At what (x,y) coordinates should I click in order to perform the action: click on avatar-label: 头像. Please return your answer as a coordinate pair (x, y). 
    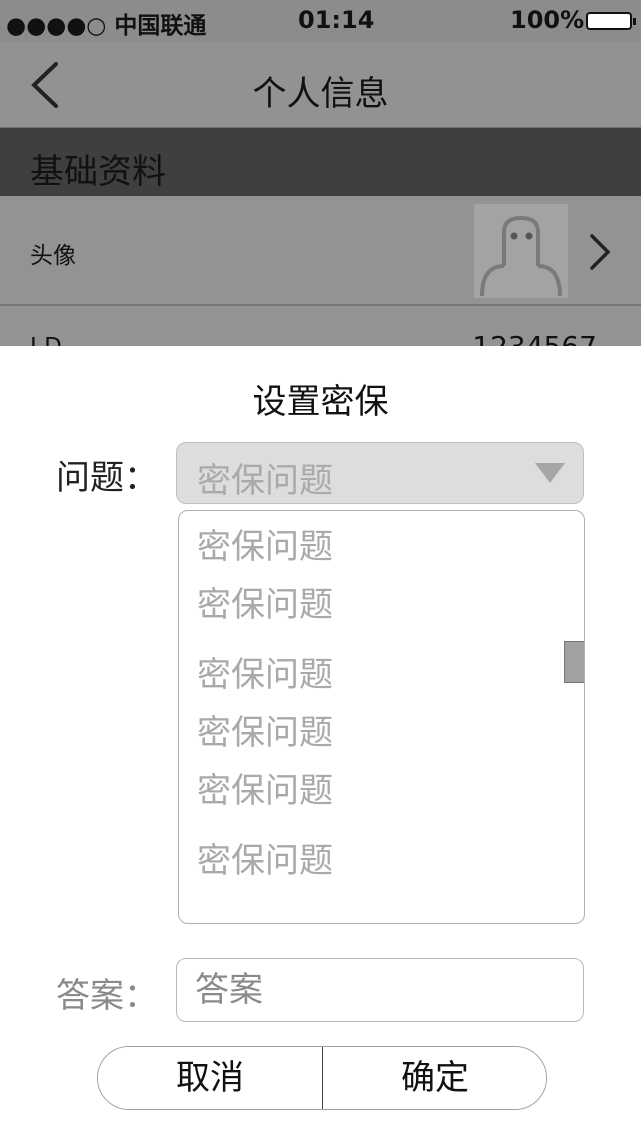
    Looking at the image, I should click on (53, 256).